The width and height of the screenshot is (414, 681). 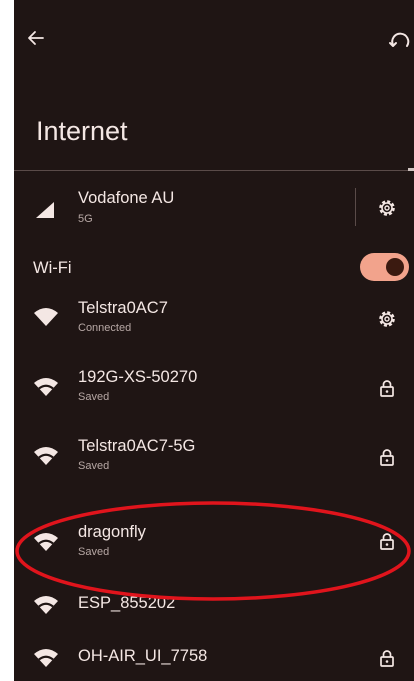 What do you see at coordinates (123, 308) in the screenshot?
I see `network-name: Telstra0AC7` at bounding box center [123, 308].